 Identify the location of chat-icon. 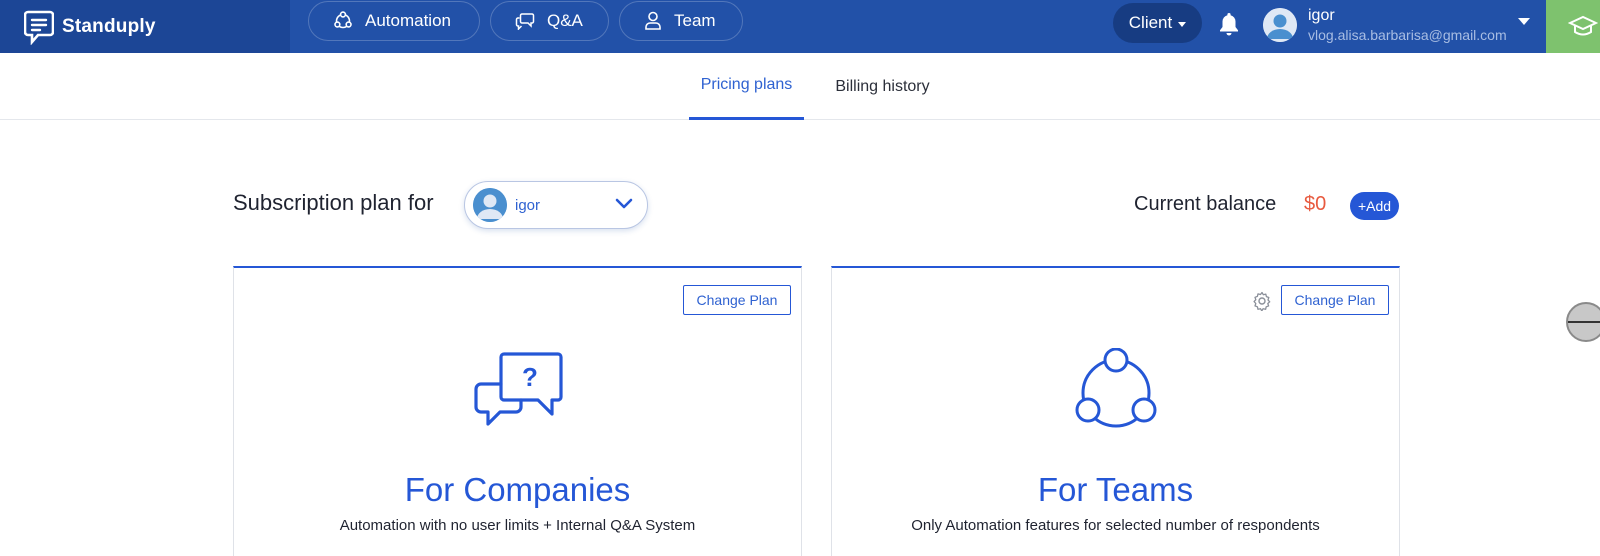
(525, 21).